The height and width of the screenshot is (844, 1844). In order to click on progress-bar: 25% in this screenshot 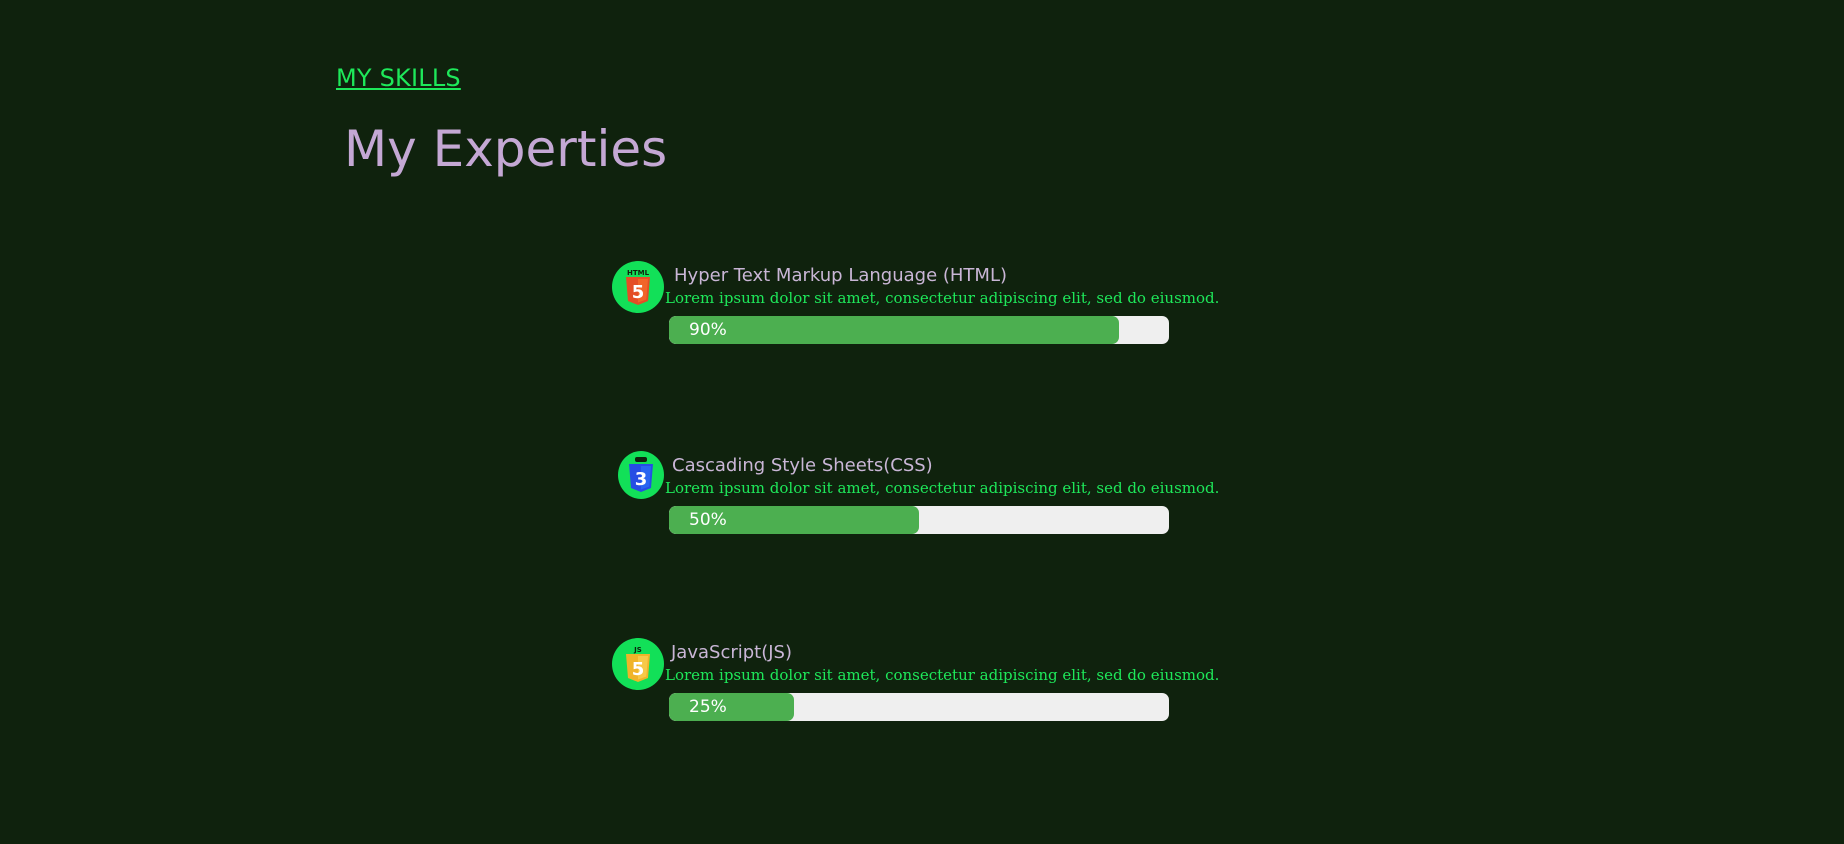, I will do `click(919, 707)`.